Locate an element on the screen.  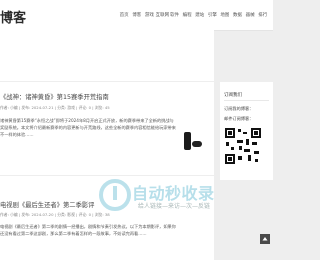
console-image is located at coordinates (187, 141).